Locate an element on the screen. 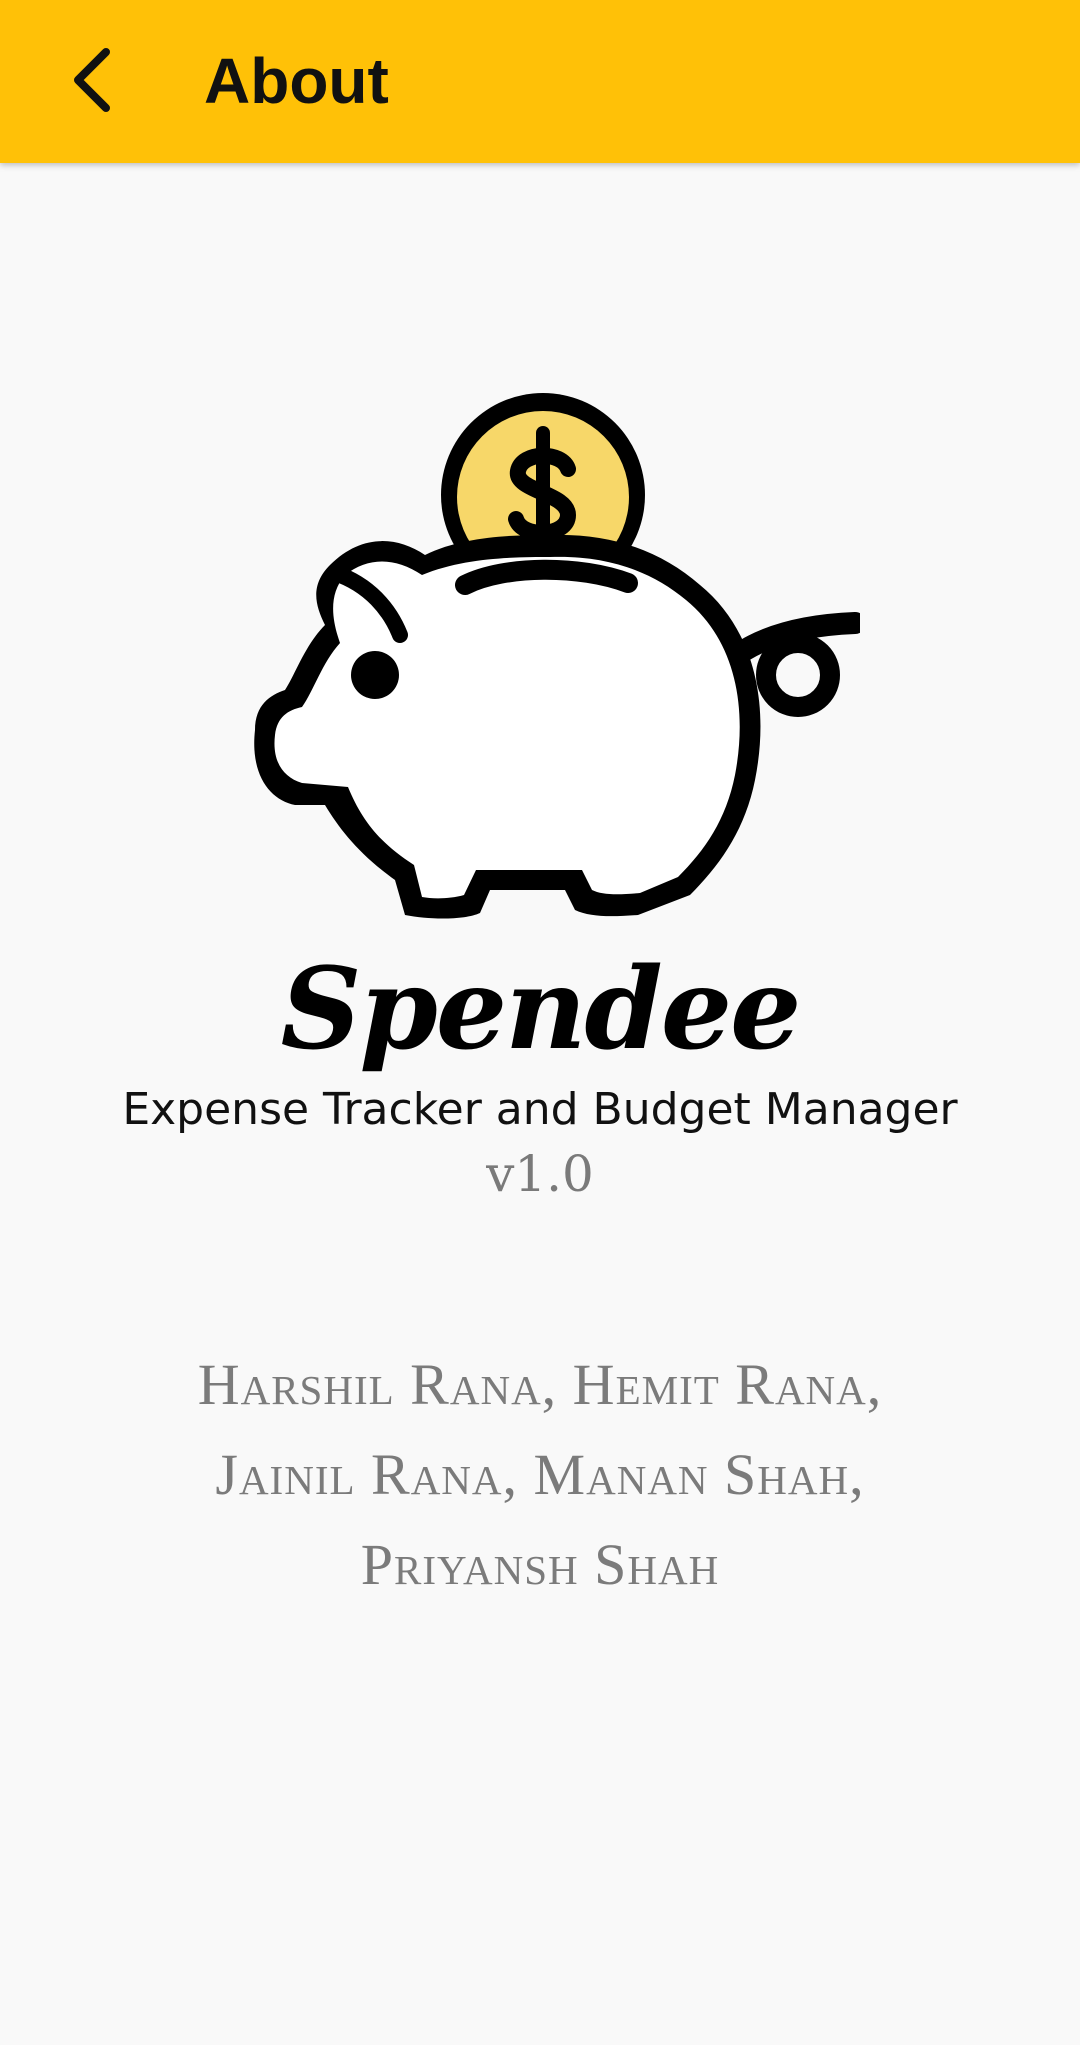 The image size is (1080, 2045). credits-line: Priyansh Shah is located at coordinates (540, 1564).